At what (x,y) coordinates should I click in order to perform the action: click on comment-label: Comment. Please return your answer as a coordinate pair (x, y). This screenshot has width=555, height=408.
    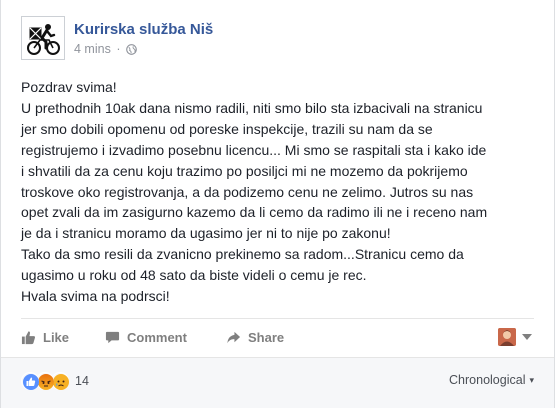
    Looking at the image, I should click on (157, 337).